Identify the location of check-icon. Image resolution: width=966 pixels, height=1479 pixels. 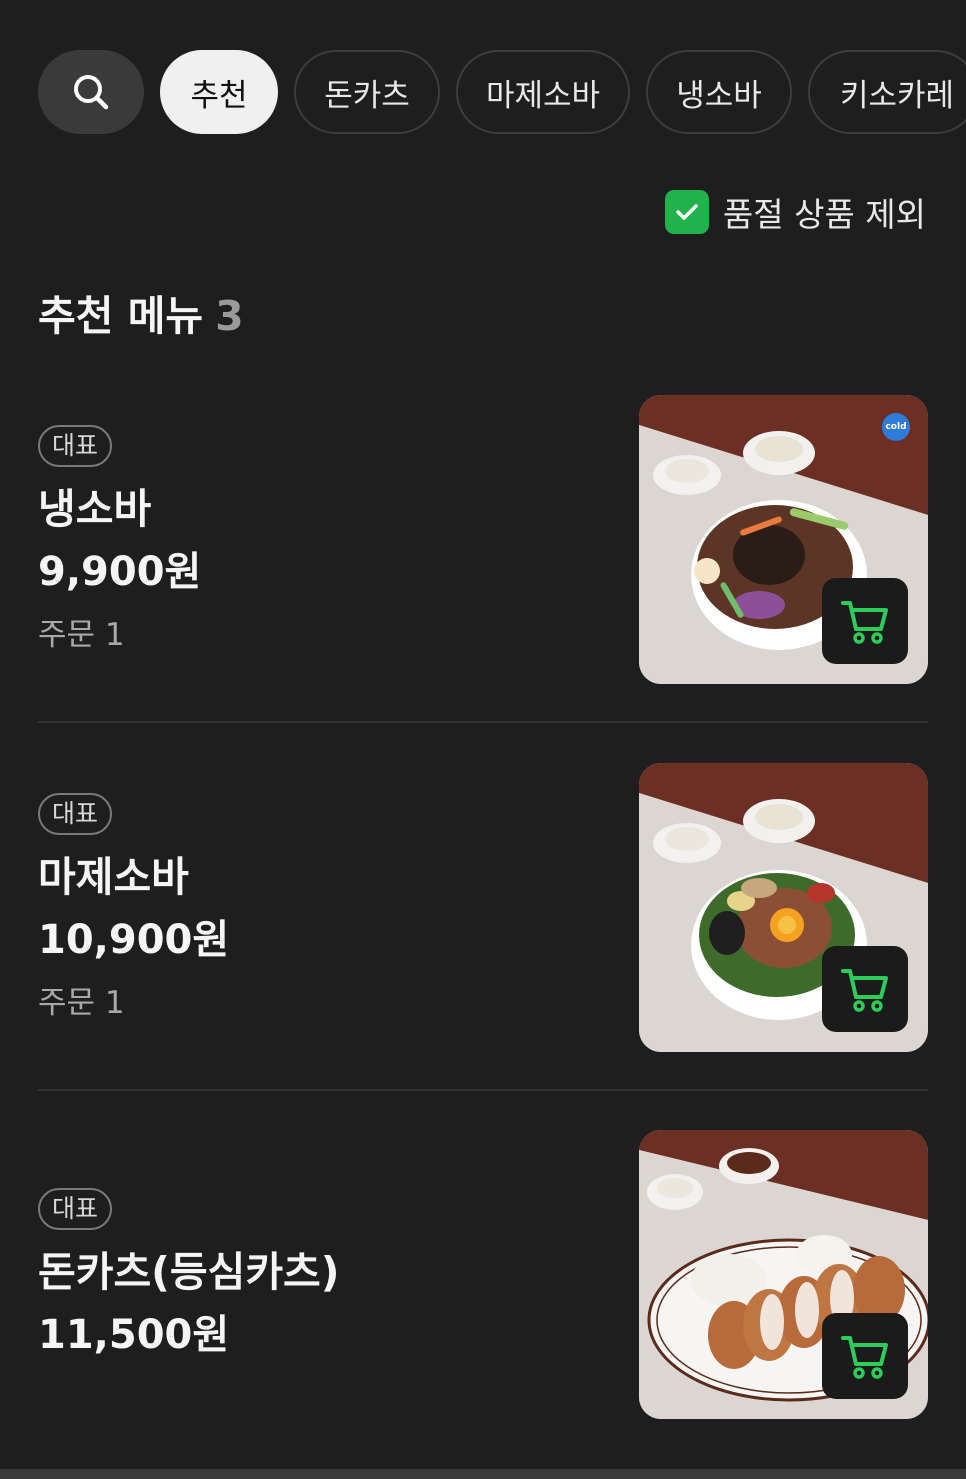
(687, 212).